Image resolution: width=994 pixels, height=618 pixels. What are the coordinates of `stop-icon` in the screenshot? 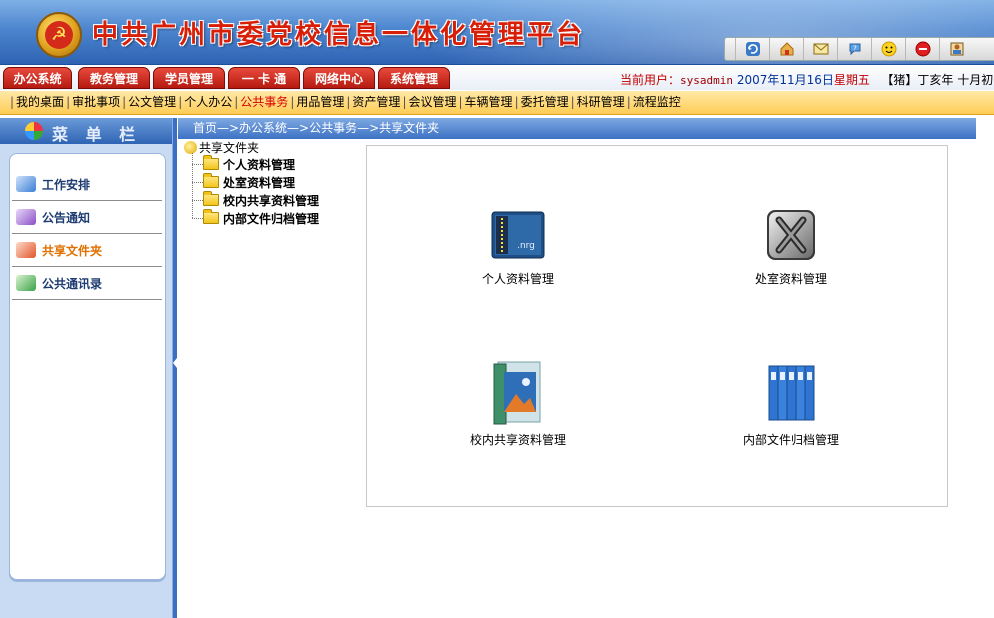 It's located at (922, 49).